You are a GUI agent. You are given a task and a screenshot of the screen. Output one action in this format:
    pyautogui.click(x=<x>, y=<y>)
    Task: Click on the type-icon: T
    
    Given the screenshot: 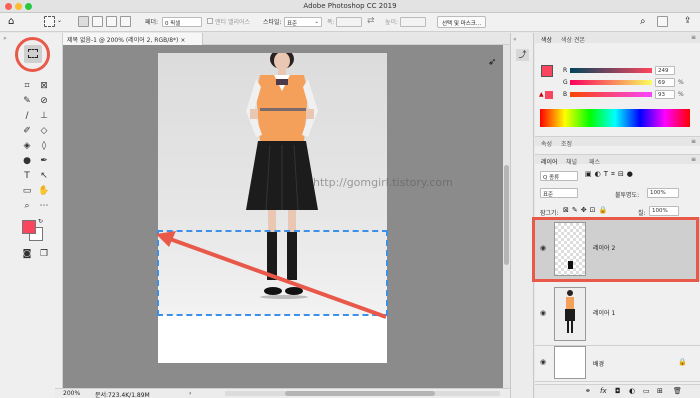 What is the action you would take?
    pyautogui.click(x=27, y=176)
    